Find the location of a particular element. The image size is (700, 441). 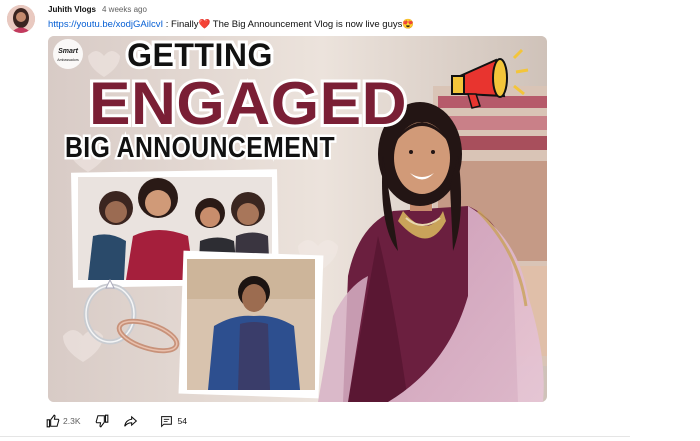

share-button is located at coordinates (130, 421).